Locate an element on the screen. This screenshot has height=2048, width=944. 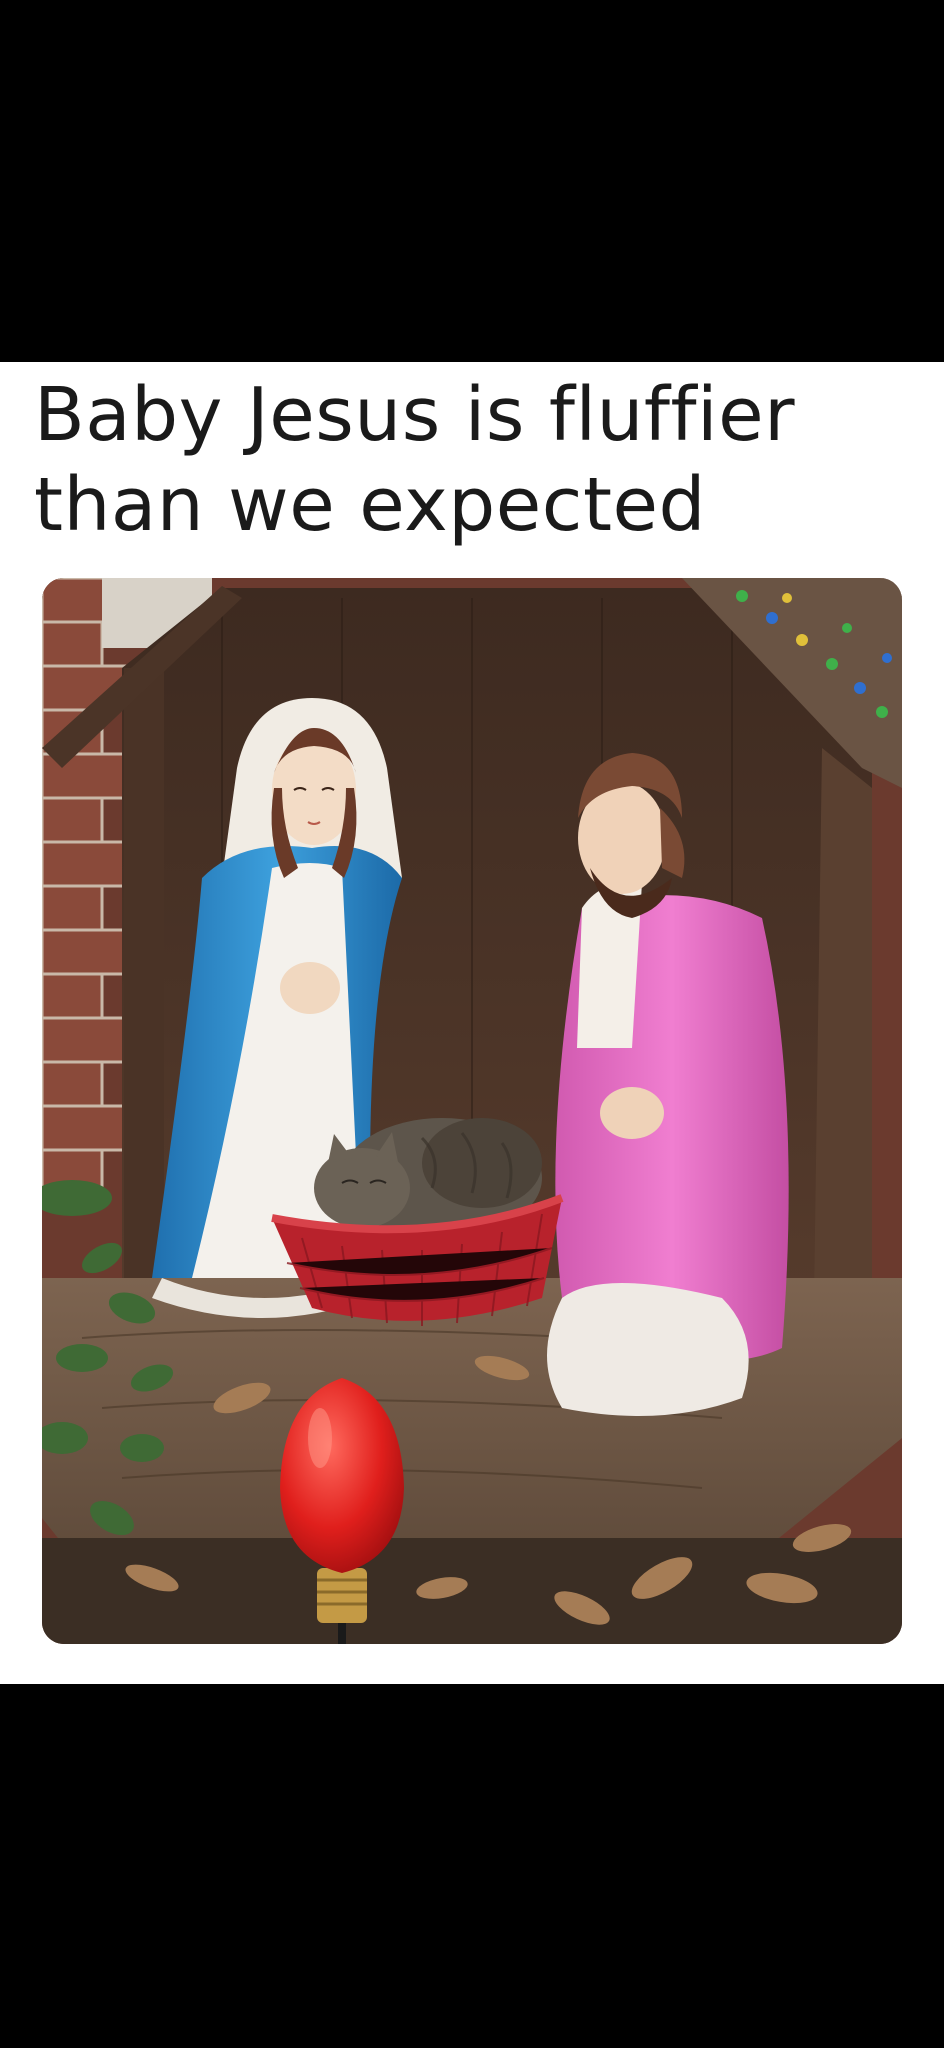
meme-caption: Baby Jesus is fluffier than we expected is located at coordinates (474, 460).